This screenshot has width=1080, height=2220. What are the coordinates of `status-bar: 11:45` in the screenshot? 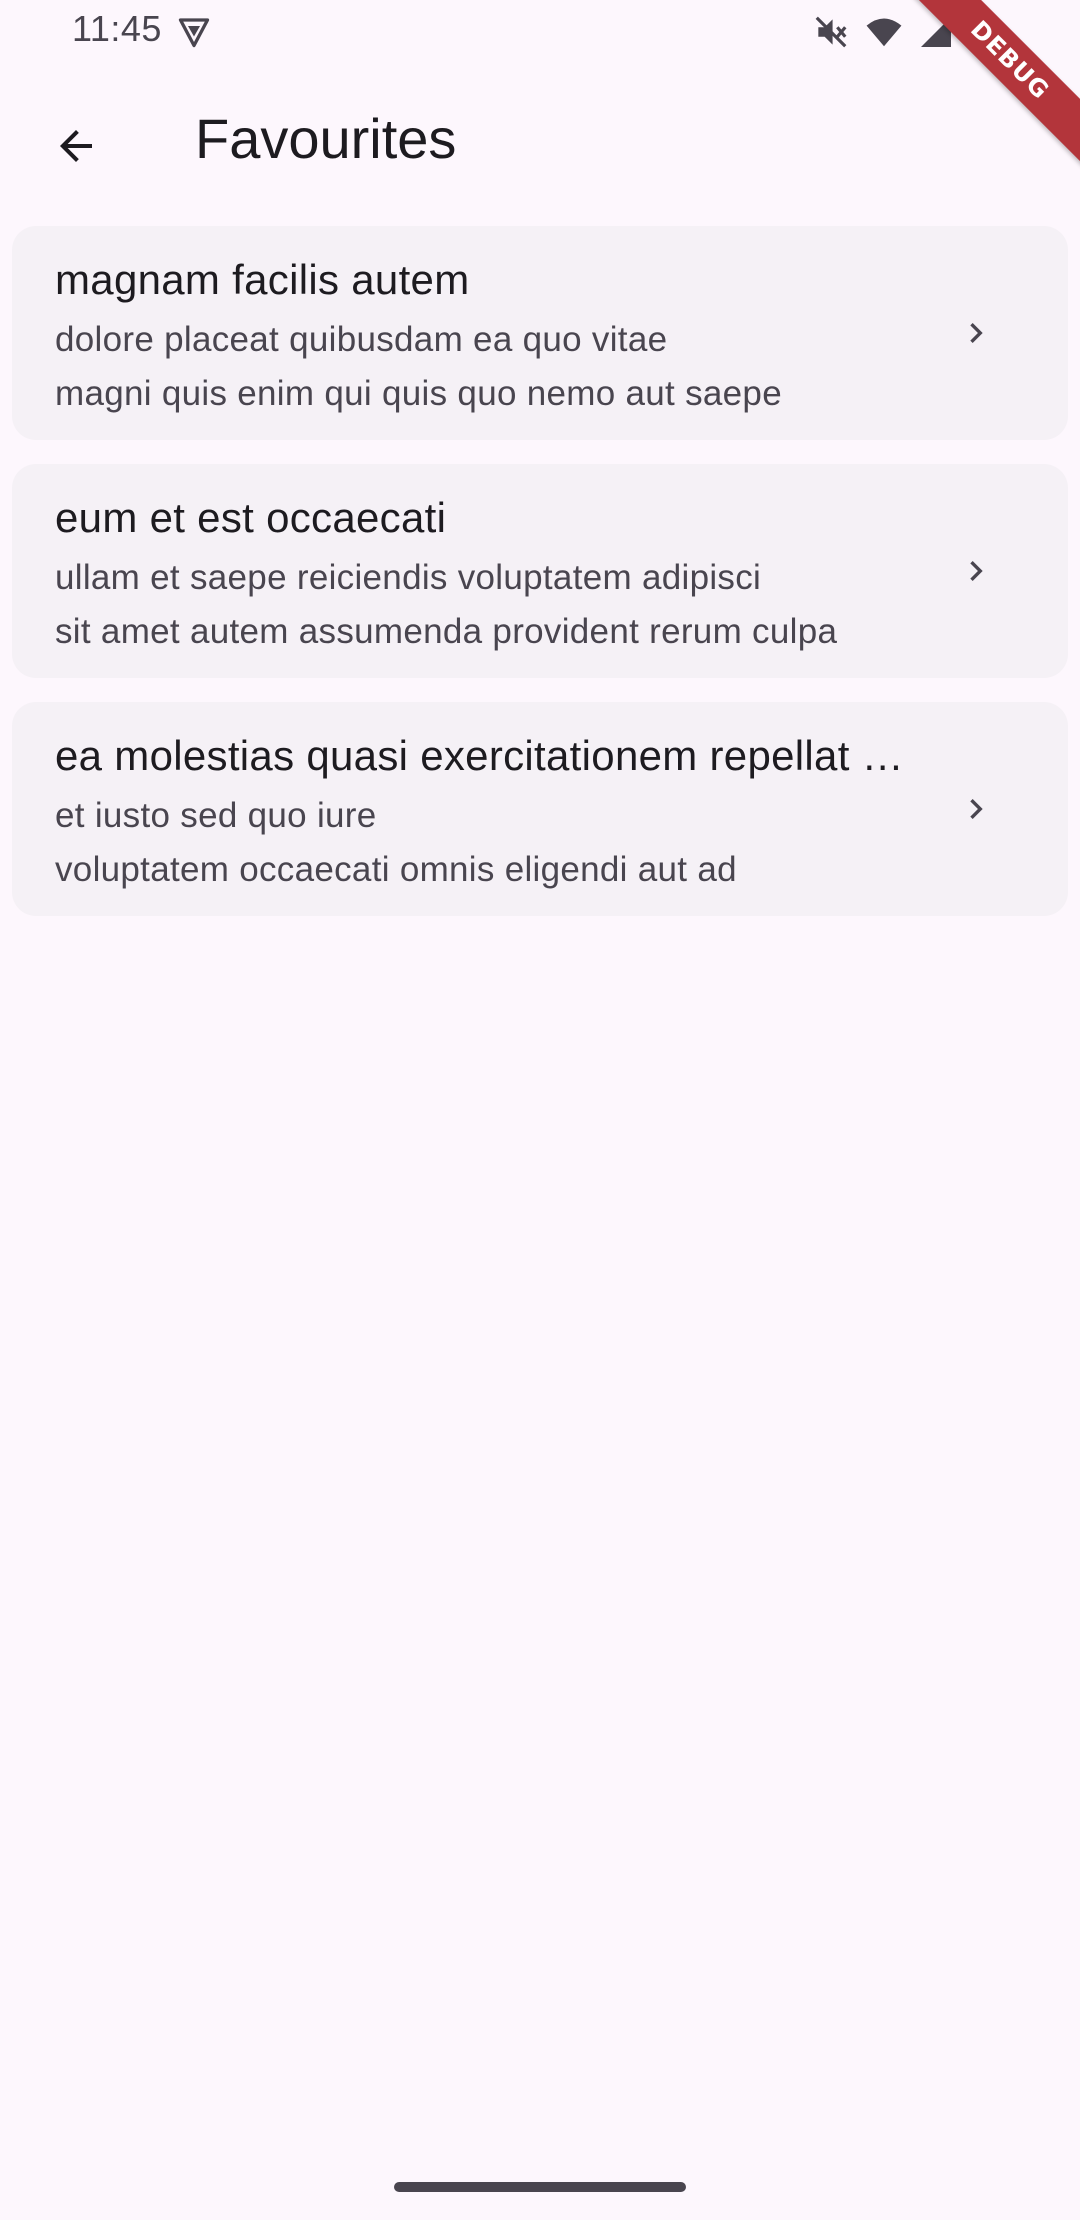 It's located at (540, 32).